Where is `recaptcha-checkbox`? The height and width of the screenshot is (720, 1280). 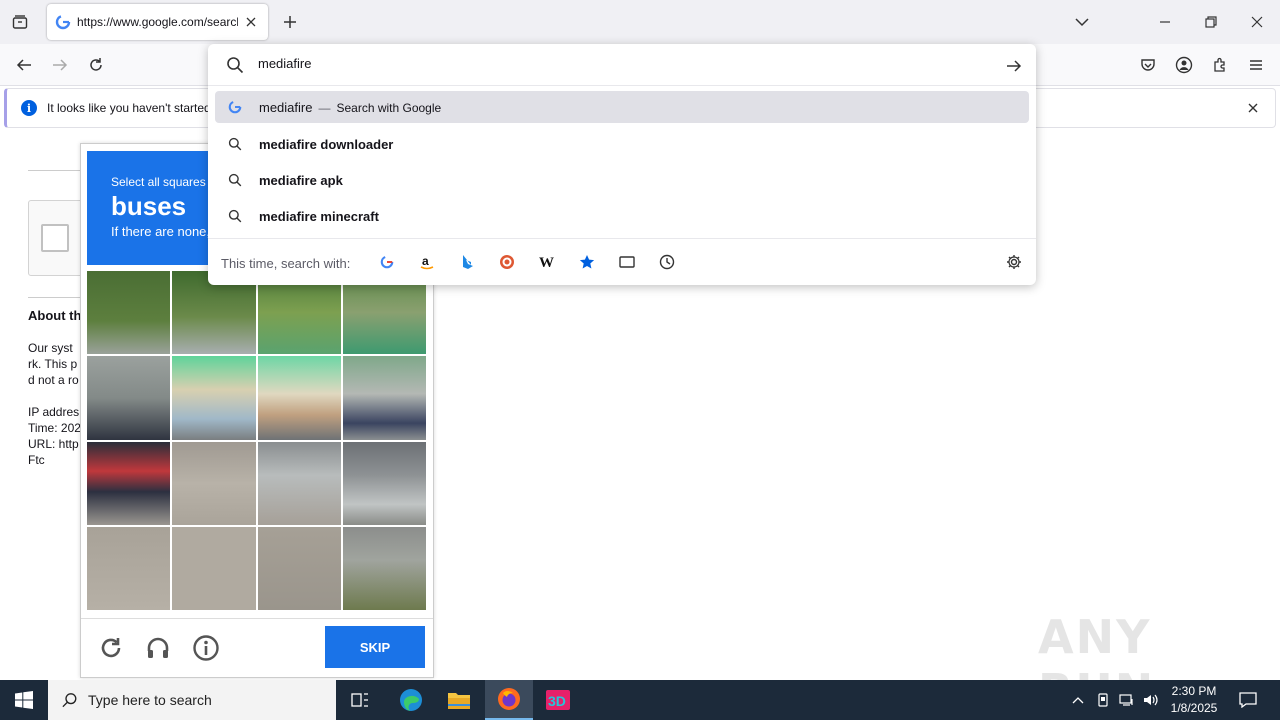 recaptcha-checkbox is located at coordinates (55, 238).